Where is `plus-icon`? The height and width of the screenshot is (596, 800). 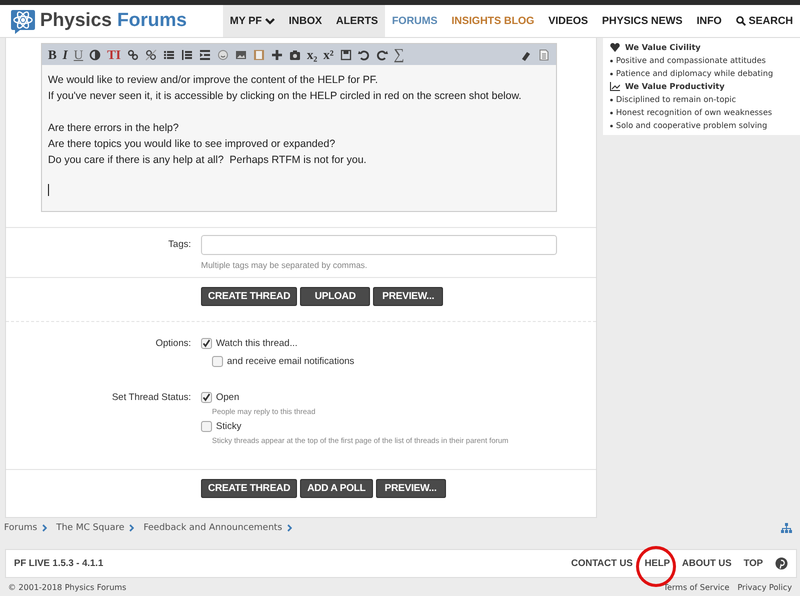
plus-icon is located at coordinates (276, 54).